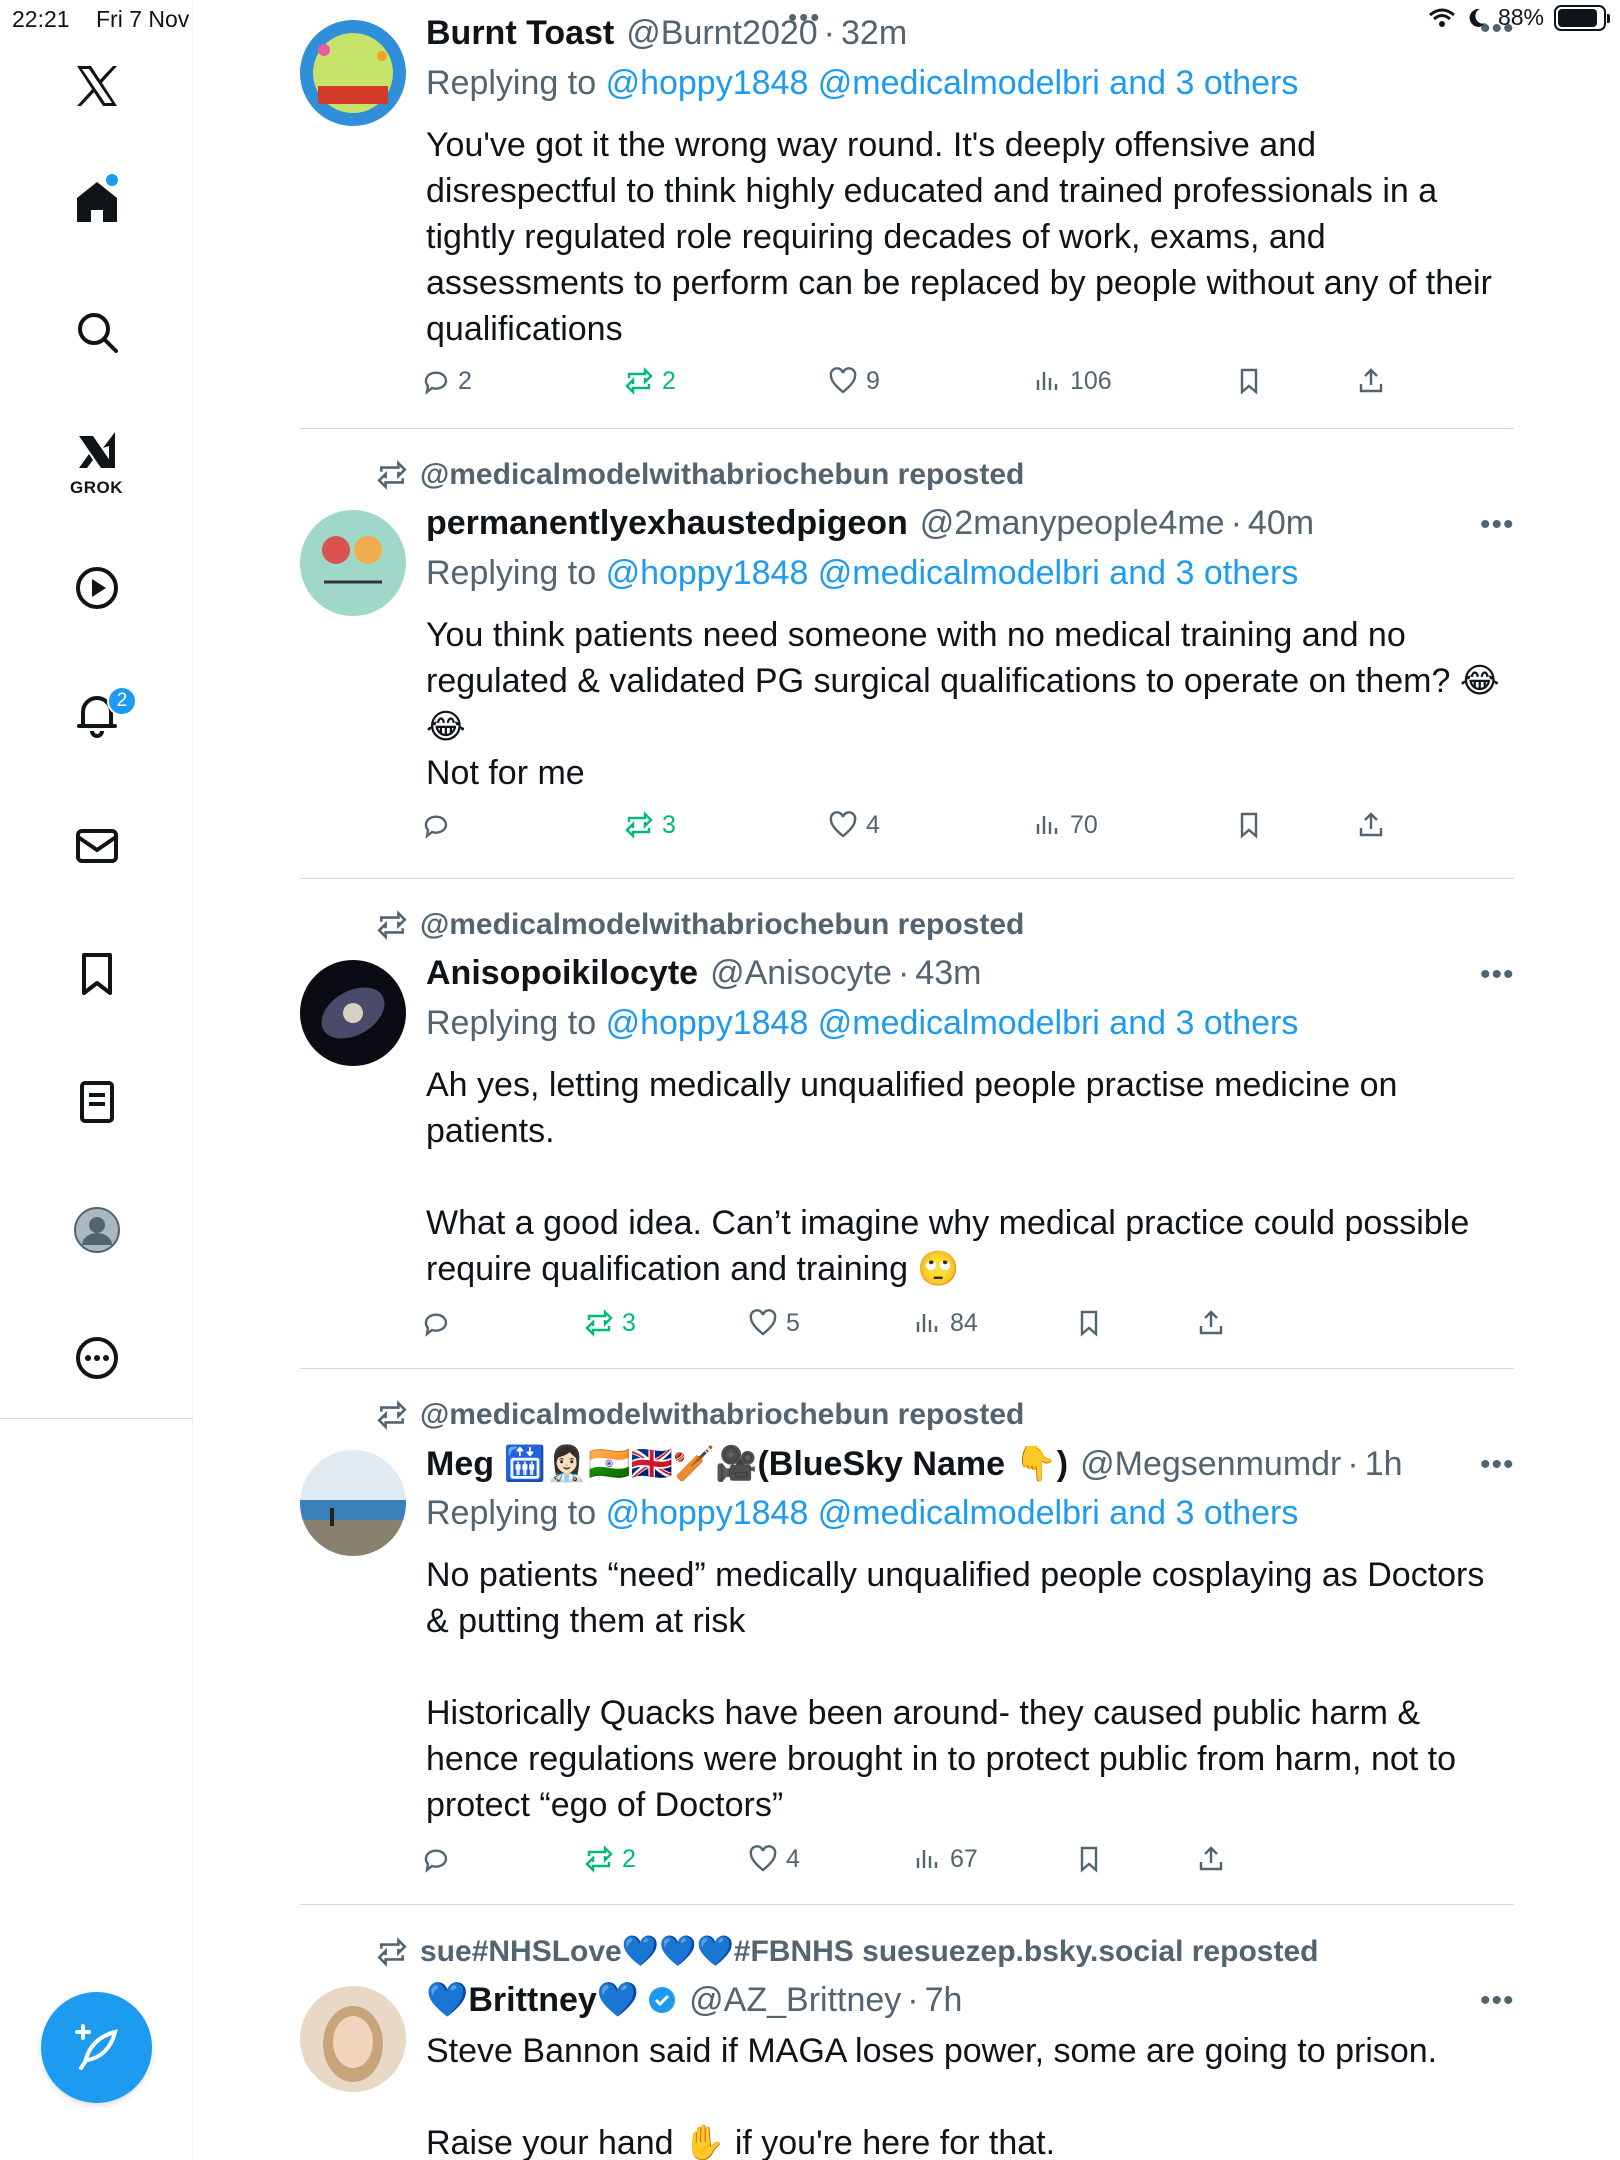 The height and width of the screenshot is (2160, 1620). What do you see at coordinates (96, 714) in the screenshot?
I see `nav-notifications` at bounding box center [96, 714].